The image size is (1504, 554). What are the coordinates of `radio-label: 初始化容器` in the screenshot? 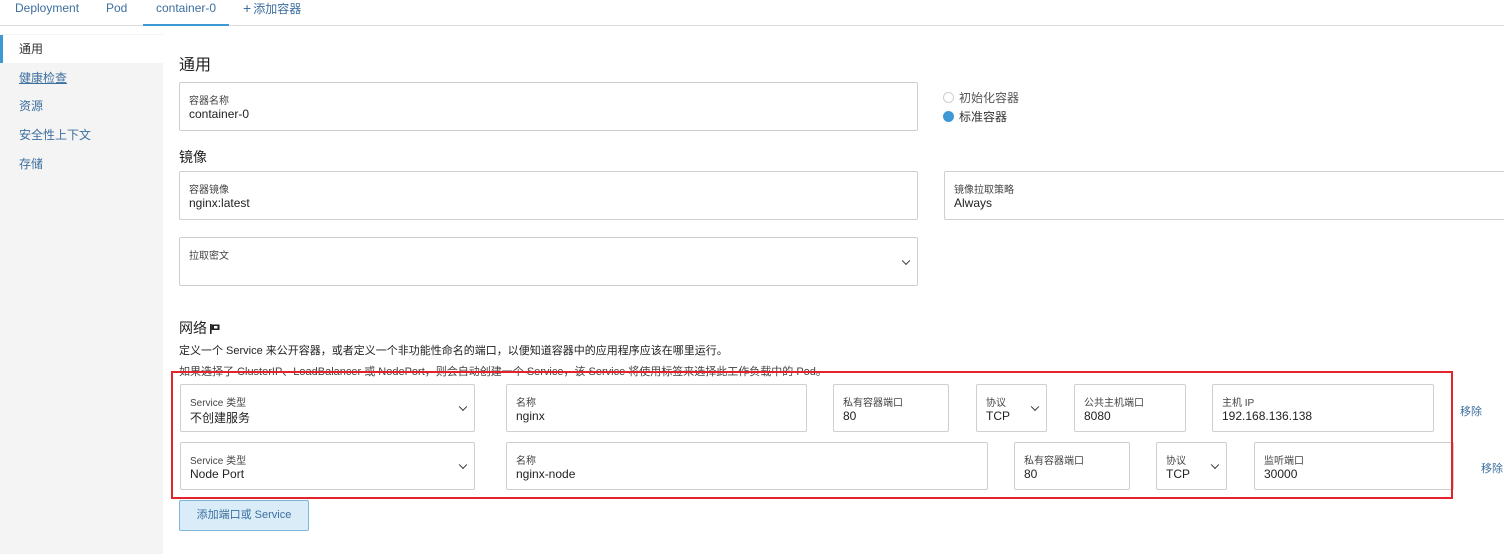 It's located at (989, 98).